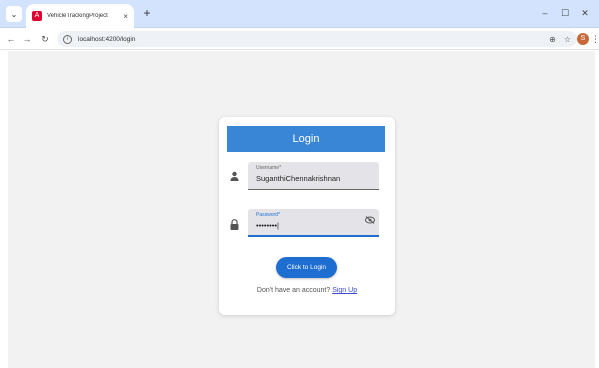  I want to click on new-tab-button: +, so click(147, 13).